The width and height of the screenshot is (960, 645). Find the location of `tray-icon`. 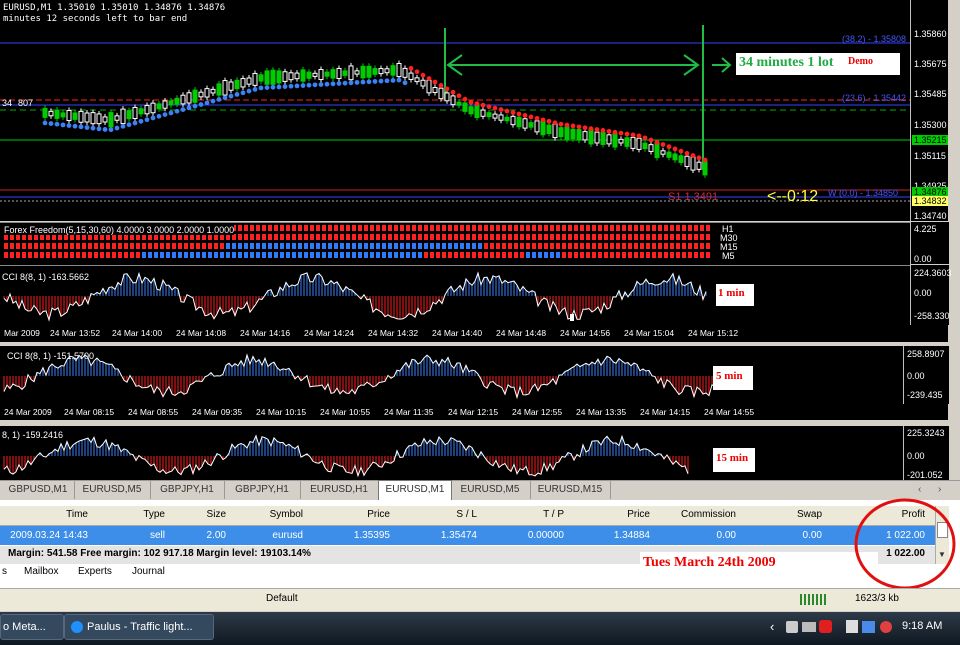

tray-icon is located at coordinates (852, 626).